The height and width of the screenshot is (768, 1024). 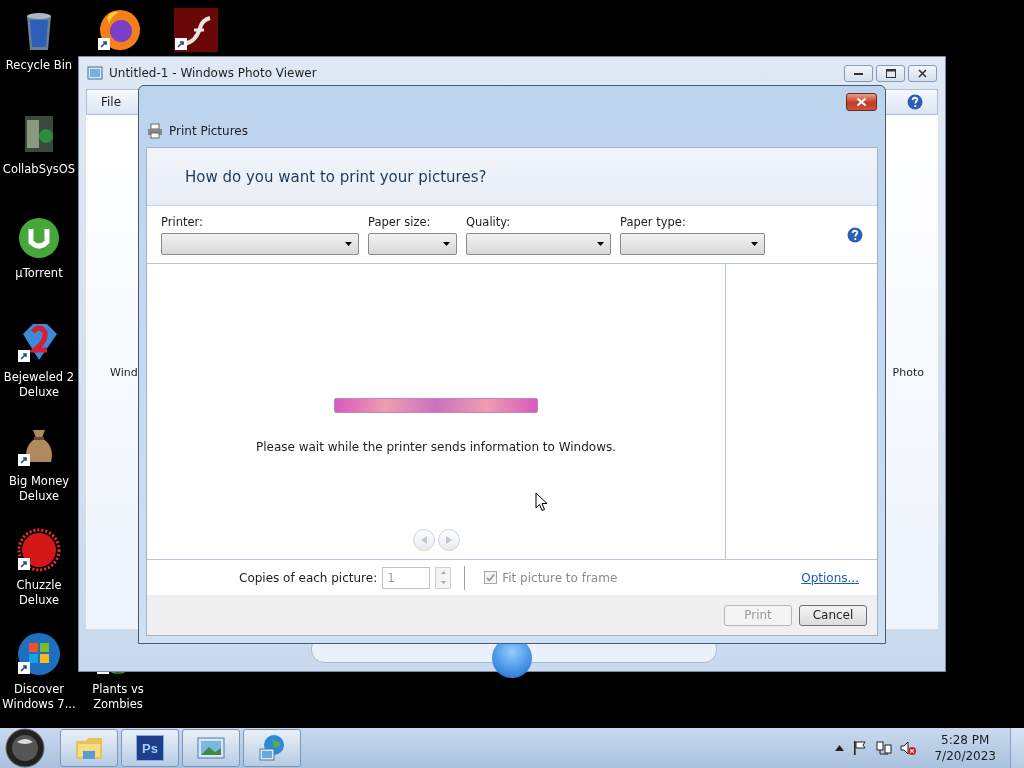 I want to click on printer-icon, so click(x=155, y=130).